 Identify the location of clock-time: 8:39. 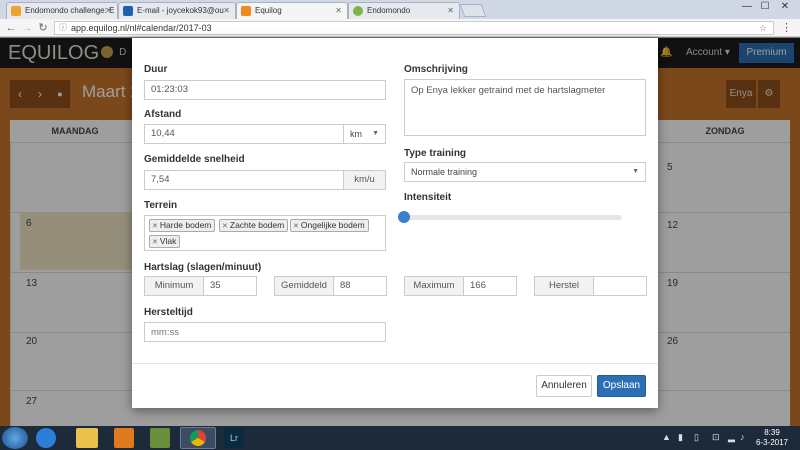
(772, 432).